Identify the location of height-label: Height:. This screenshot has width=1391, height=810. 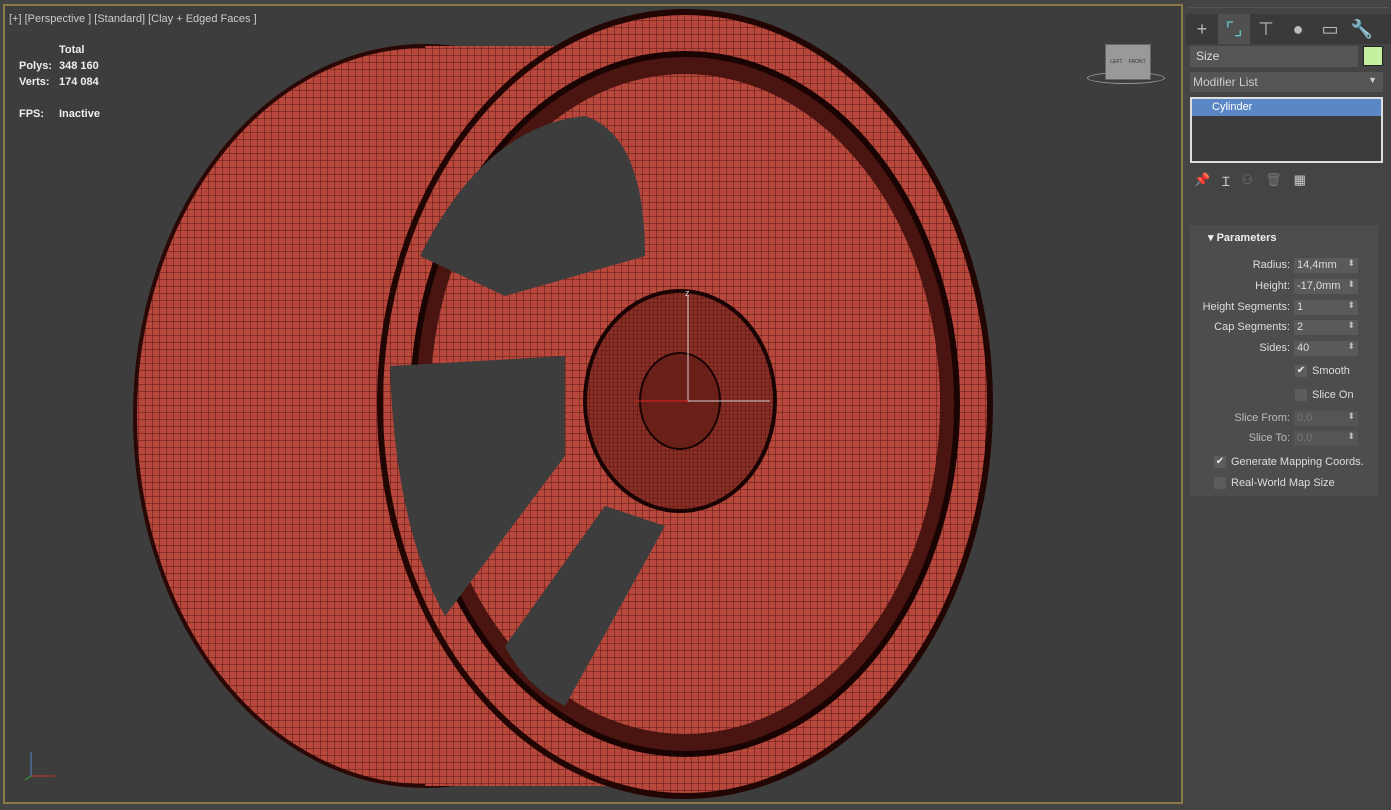
(1272, 286).